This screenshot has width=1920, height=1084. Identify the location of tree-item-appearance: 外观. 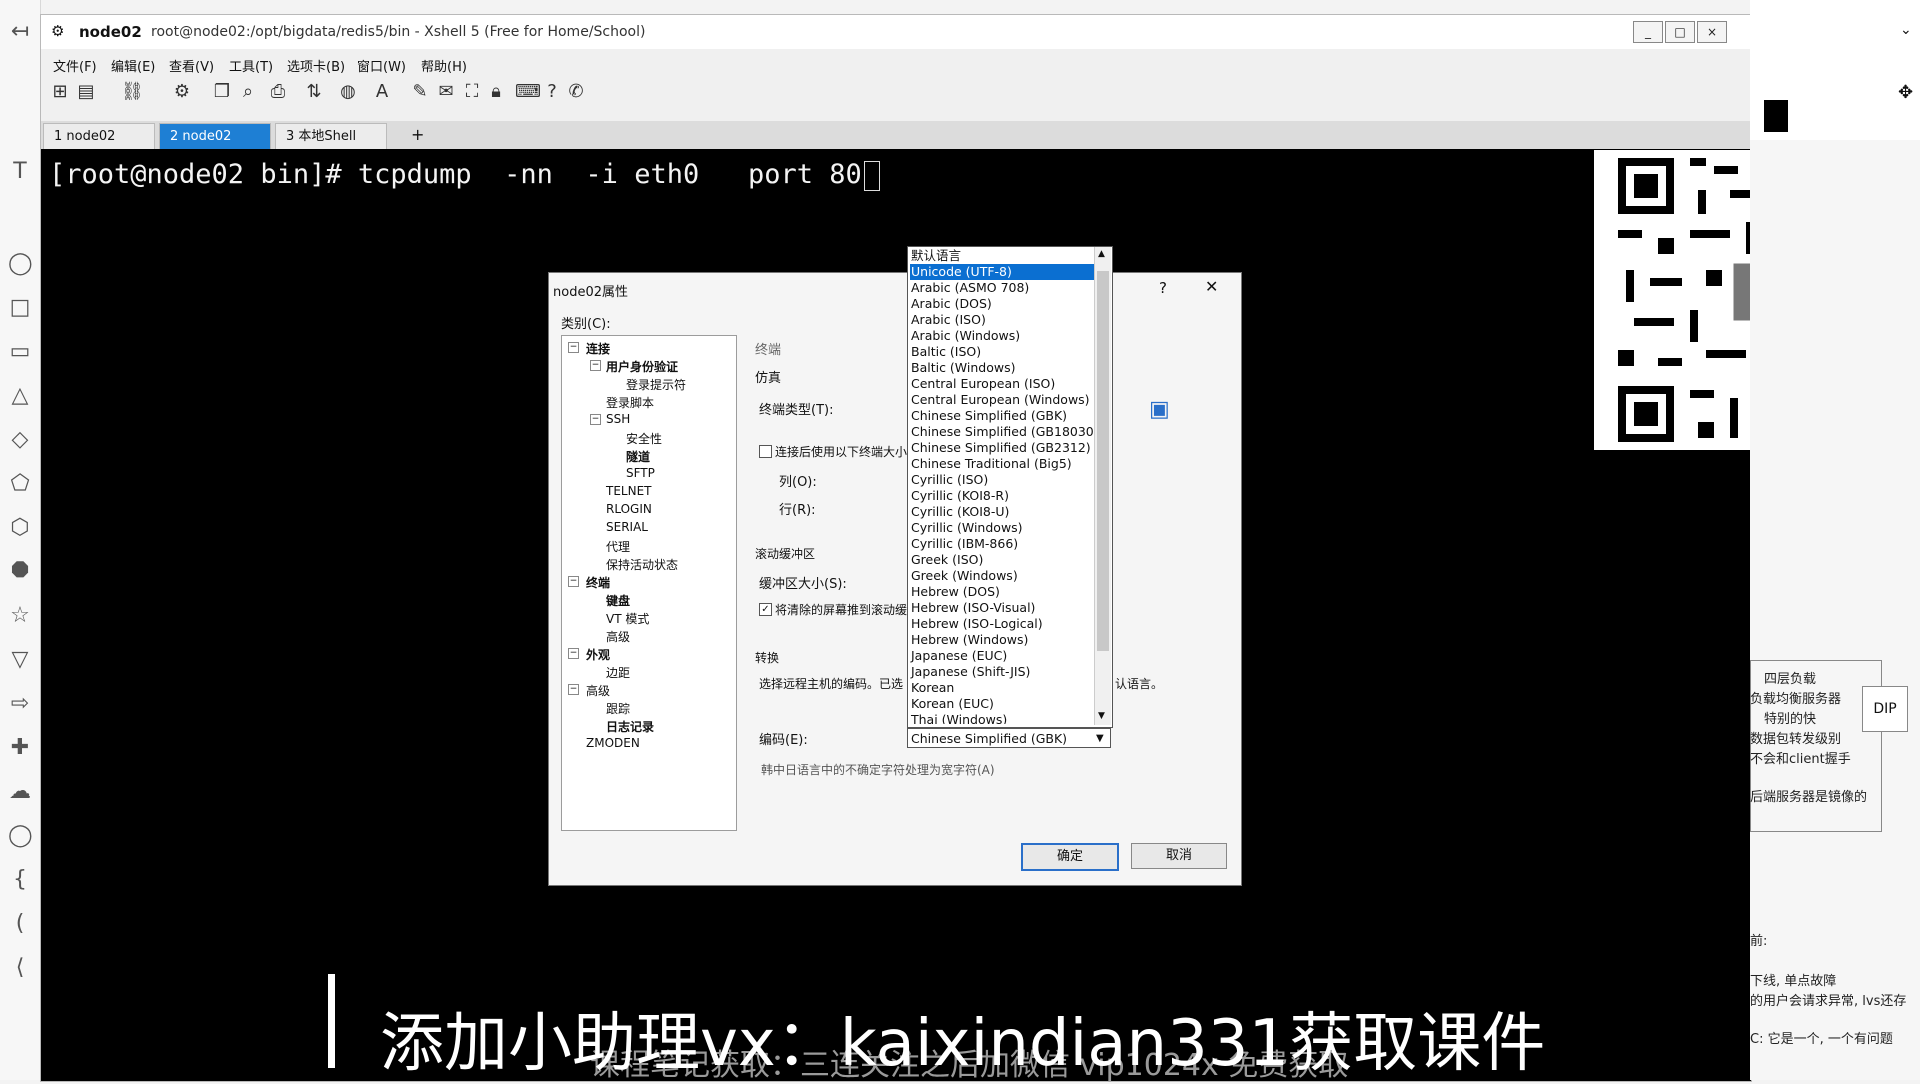
(598, 654).